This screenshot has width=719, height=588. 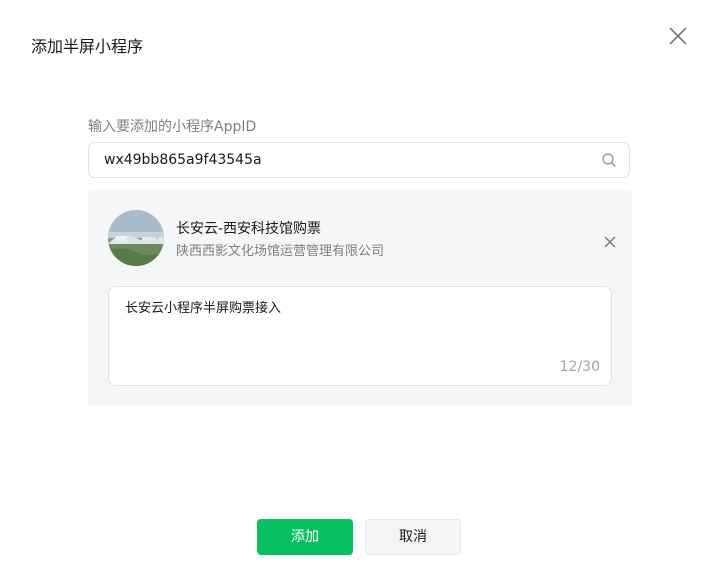 I want to click on description-textarea: 长安云小程序半屏购票接入, so click(x=360, y=323).